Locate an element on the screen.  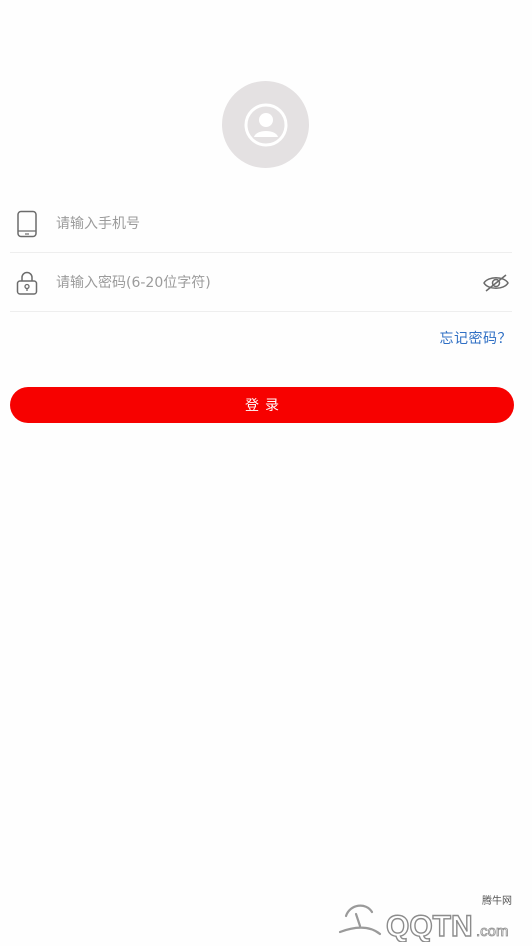
login-button: 登录 is located at coordinates (262, 405).